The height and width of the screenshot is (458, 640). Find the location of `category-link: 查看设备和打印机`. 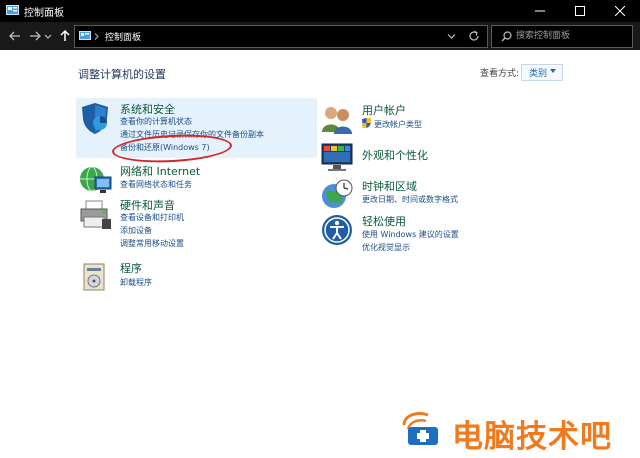

category-link: 查看设备和打印机 is located at coordinates (152, 217).